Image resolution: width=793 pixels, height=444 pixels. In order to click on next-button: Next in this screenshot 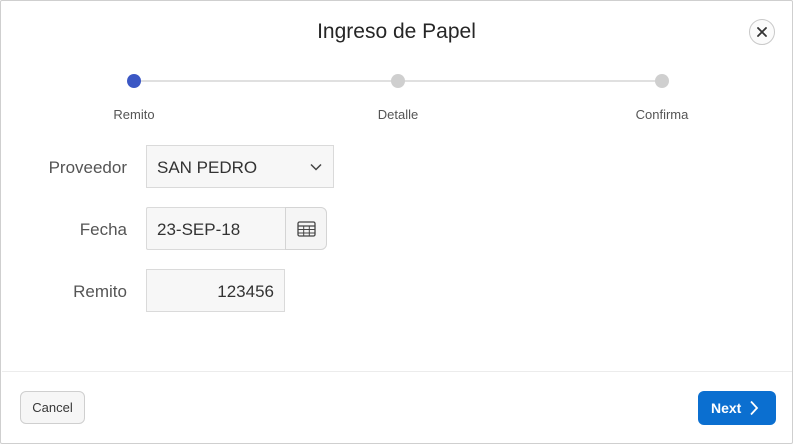, I will do `click(737, 408)`.